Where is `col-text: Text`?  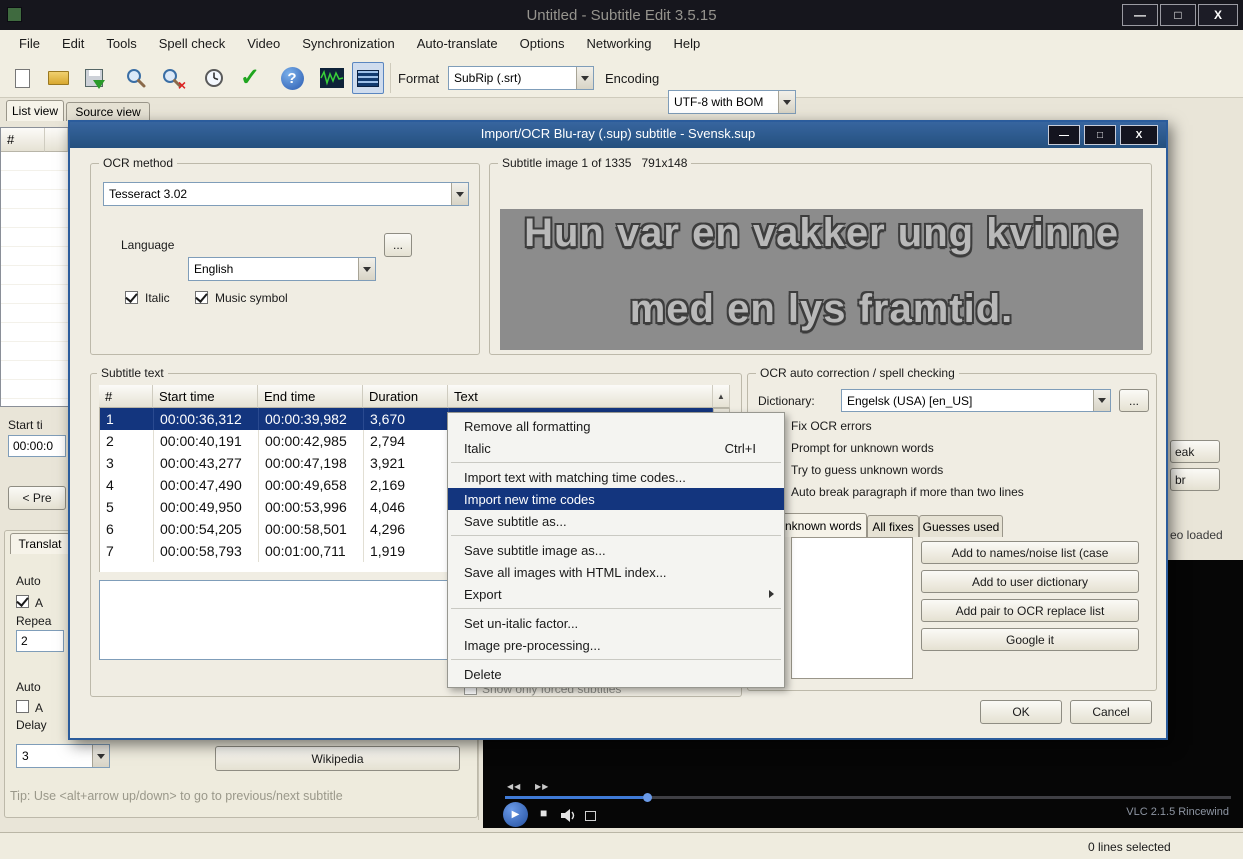 col-text: Text is located at coordinates (580, 396).